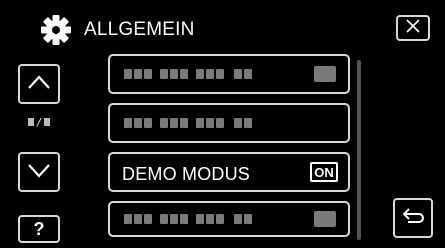 This screenshot has width=445, height=248. I want to click on close-icon, so click(413, 28).